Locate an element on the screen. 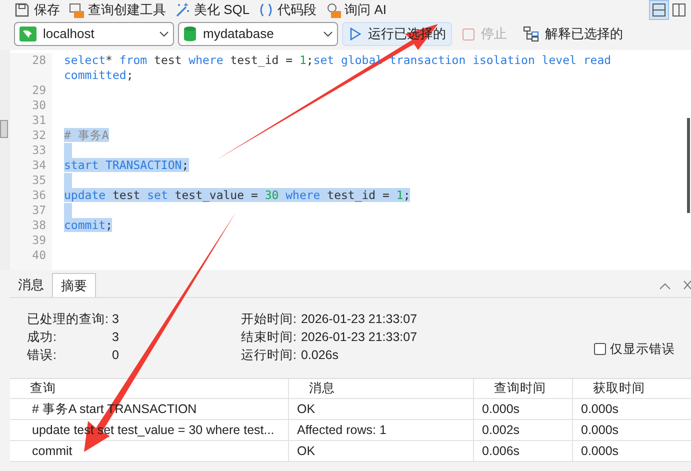 The image size is (691, 471). line-number: 37 is located at coordinates (38, 210).